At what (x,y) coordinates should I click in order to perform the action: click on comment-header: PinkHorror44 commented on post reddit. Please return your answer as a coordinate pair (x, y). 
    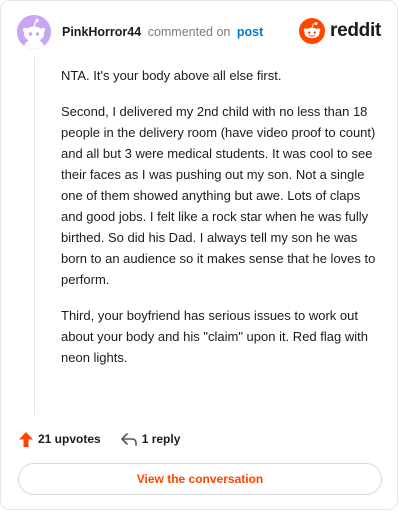
    Looking at the image, I should click on (199, 35).